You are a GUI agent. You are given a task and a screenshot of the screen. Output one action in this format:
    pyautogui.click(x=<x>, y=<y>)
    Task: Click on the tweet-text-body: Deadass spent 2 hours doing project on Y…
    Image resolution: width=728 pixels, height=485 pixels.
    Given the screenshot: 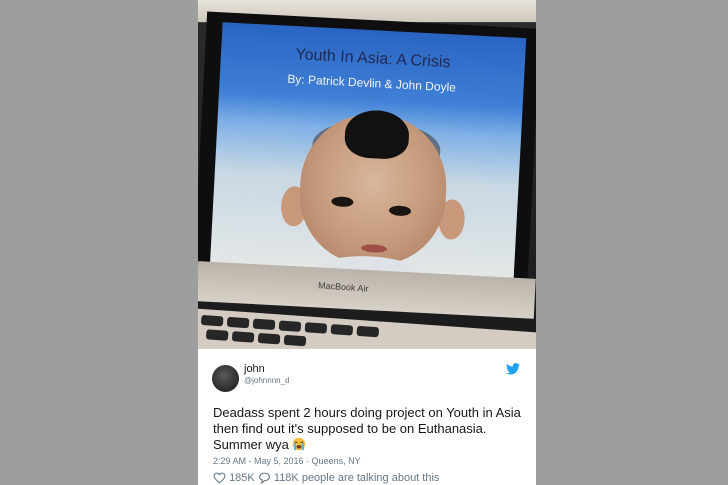 What is the action you would take?
    pyautogui.click(x=367, y=428)
    